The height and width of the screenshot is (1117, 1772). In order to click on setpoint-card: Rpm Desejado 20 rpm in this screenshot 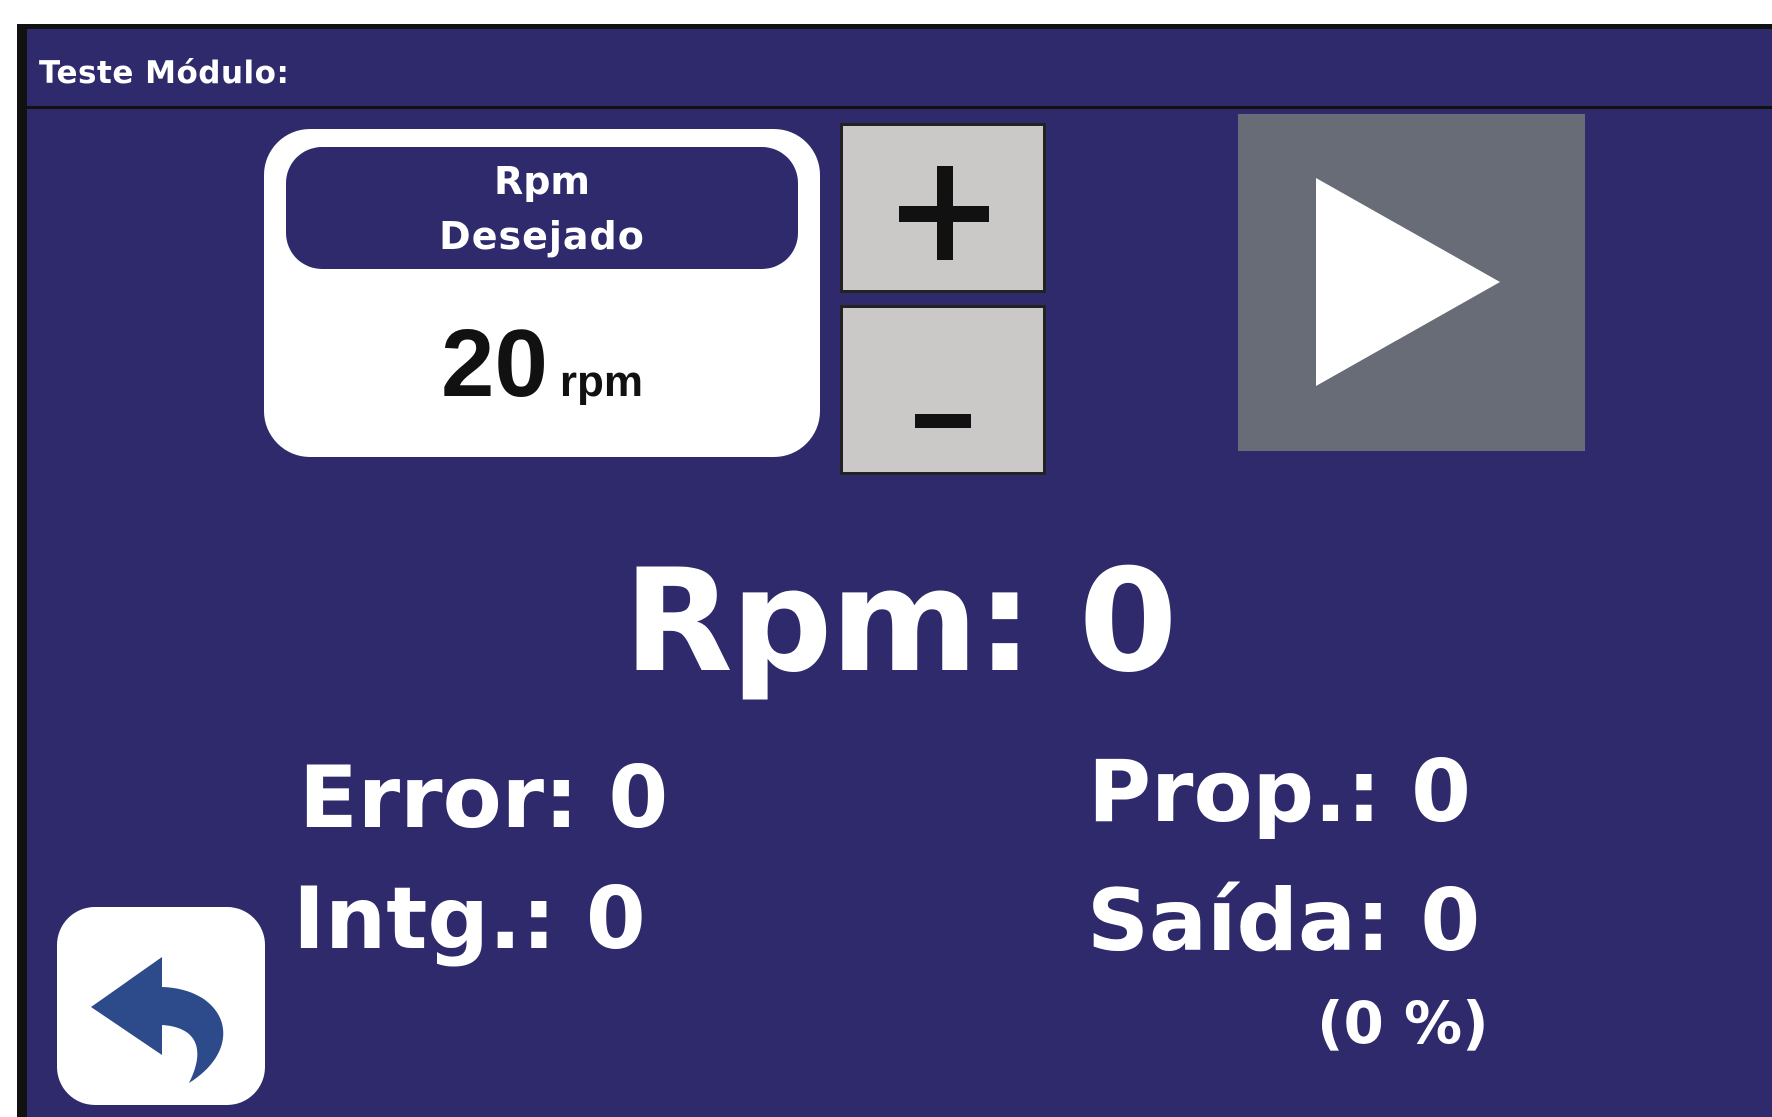, I will do `click(542, 293)`.